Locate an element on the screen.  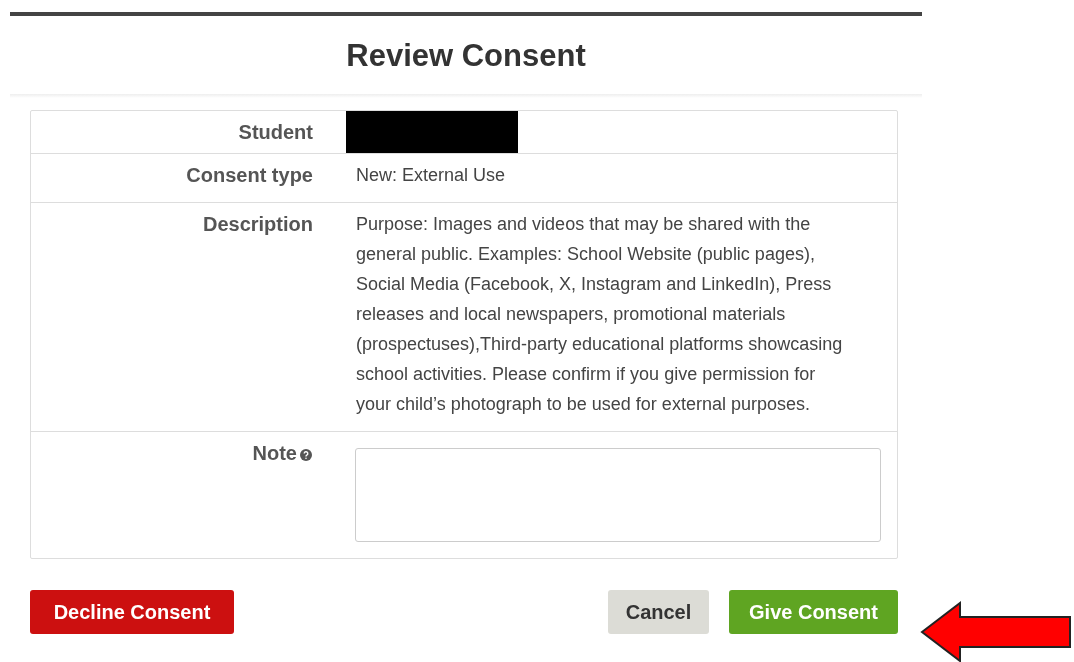
field-label: Description is located at coordinates (257, 224).